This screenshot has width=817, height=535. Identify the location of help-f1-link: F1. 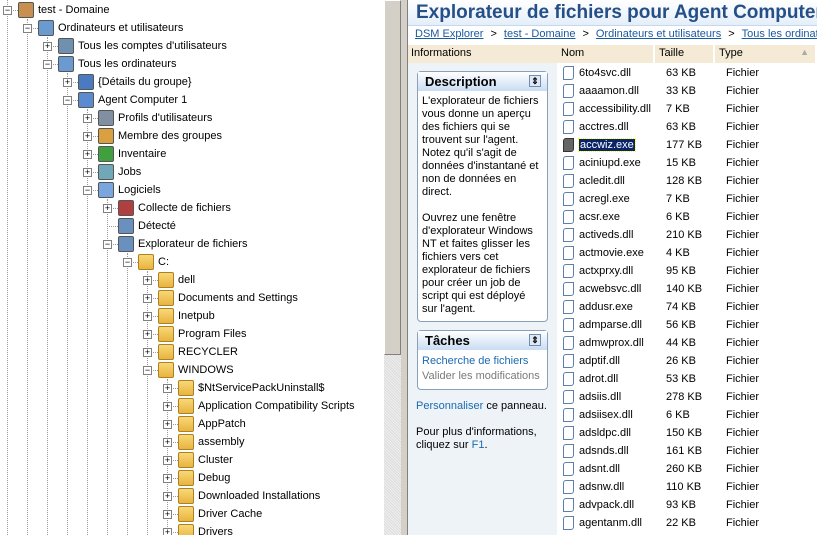
(478, 445).